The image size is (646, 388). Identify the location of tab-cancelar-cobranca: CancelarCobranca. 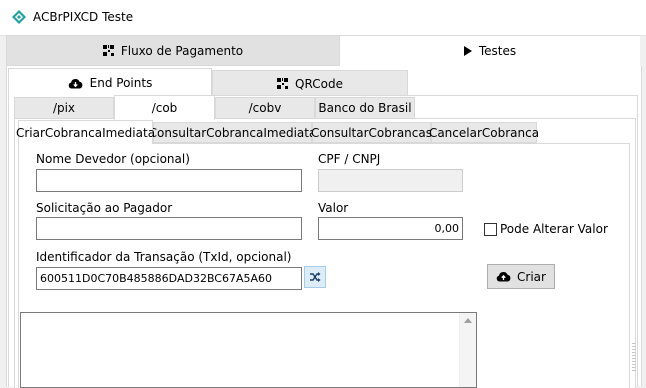
(484, 132).